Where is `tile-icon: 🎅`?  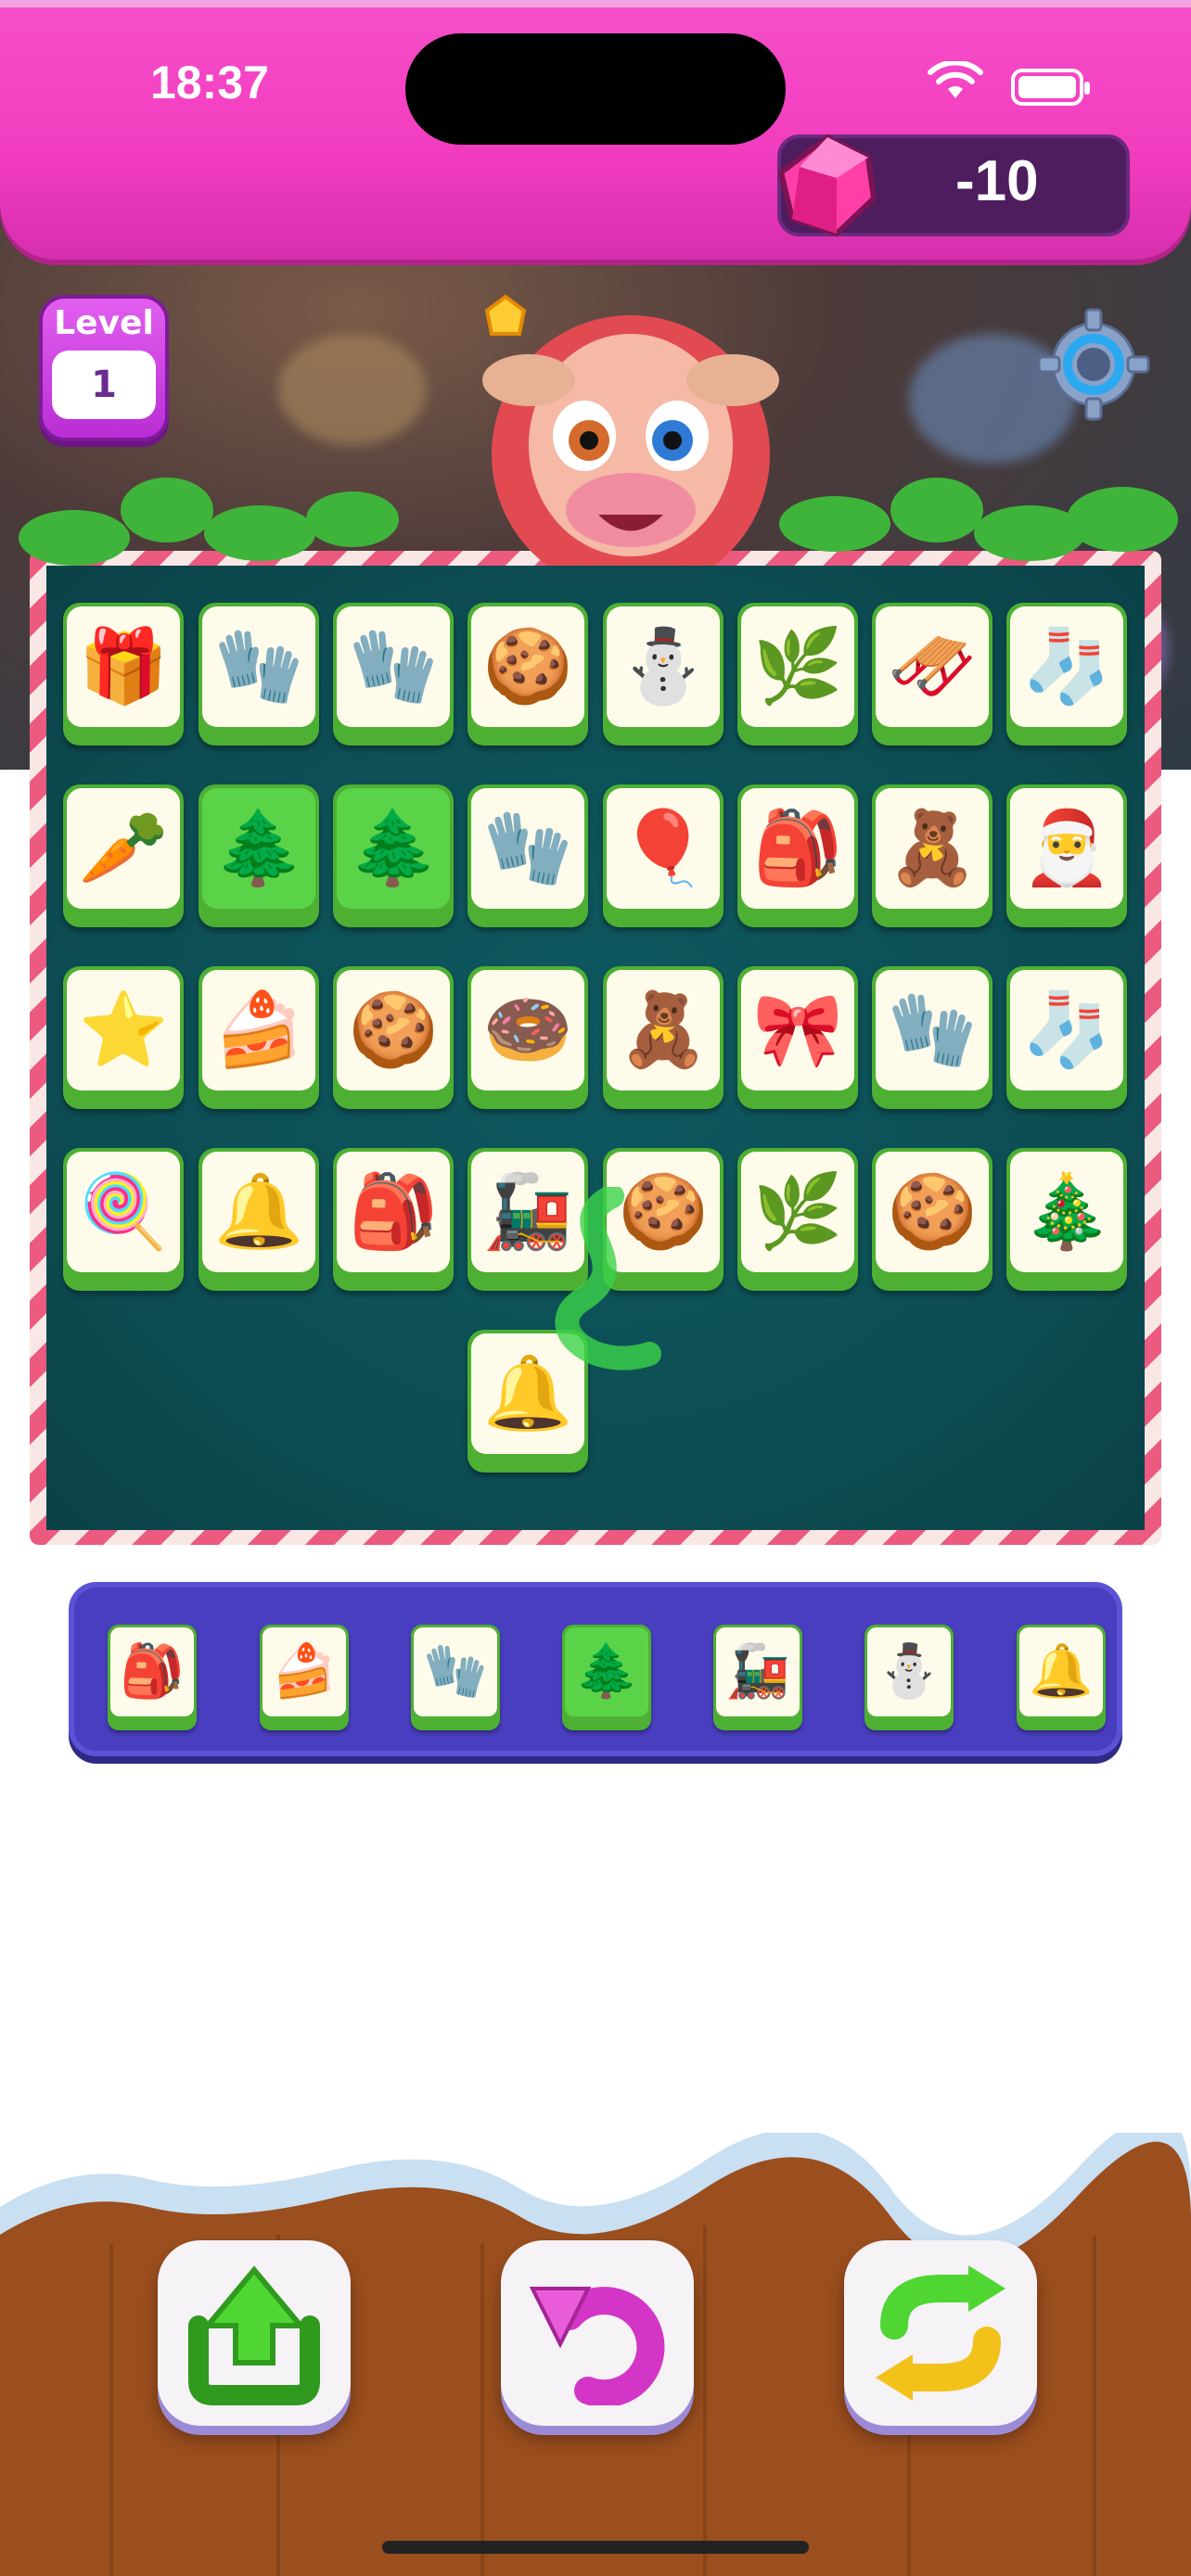
tile-icon: 🎅 is located at coordinates (1066, 849).